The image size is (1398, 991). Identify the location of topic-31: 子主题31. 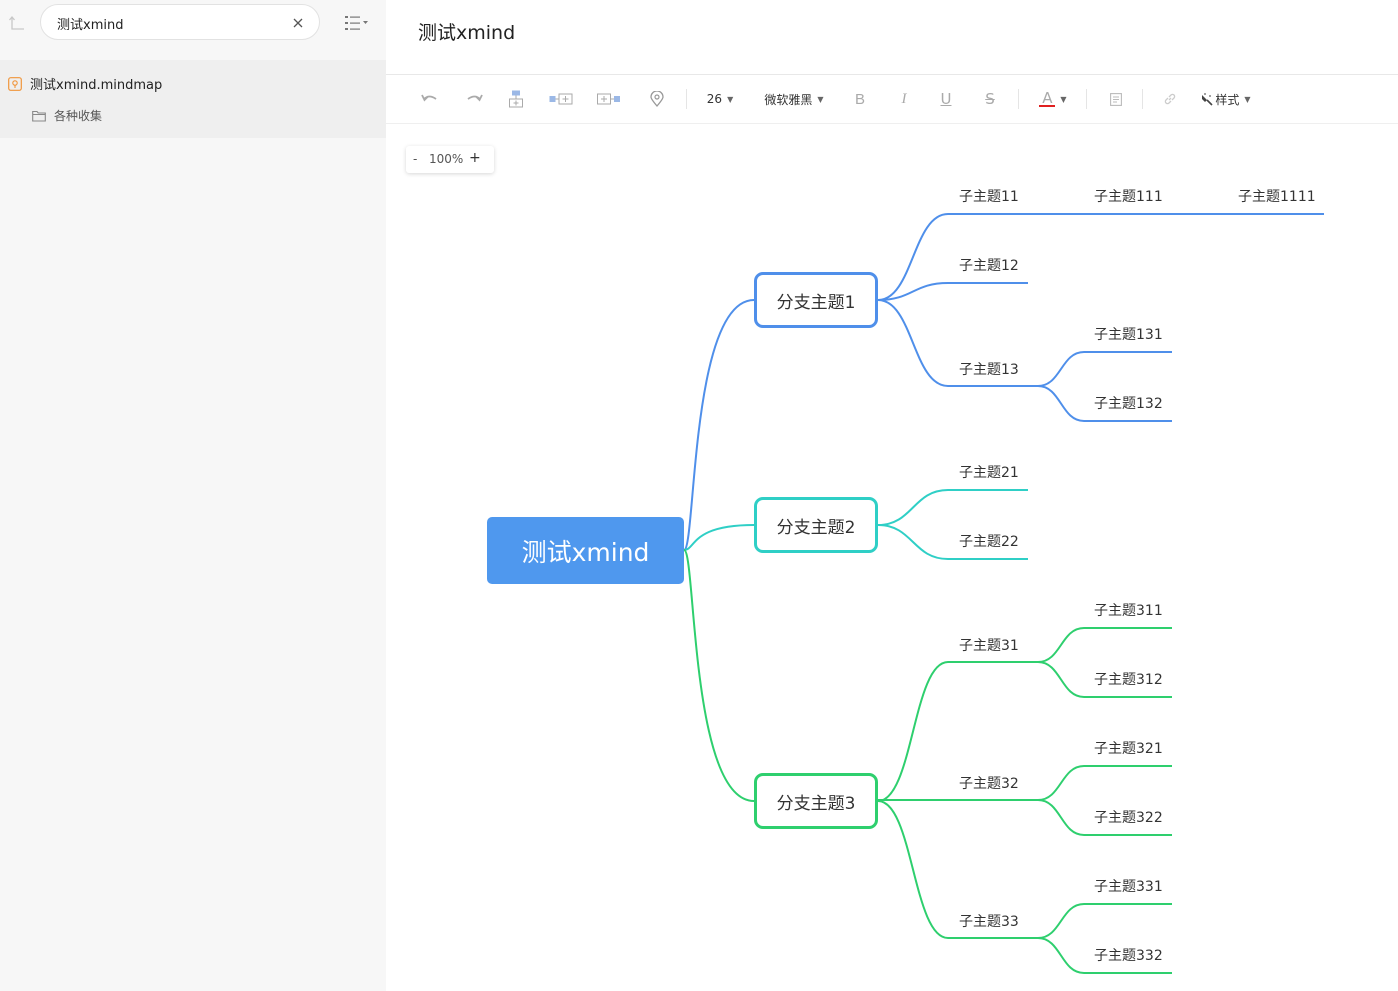
(989, 645).